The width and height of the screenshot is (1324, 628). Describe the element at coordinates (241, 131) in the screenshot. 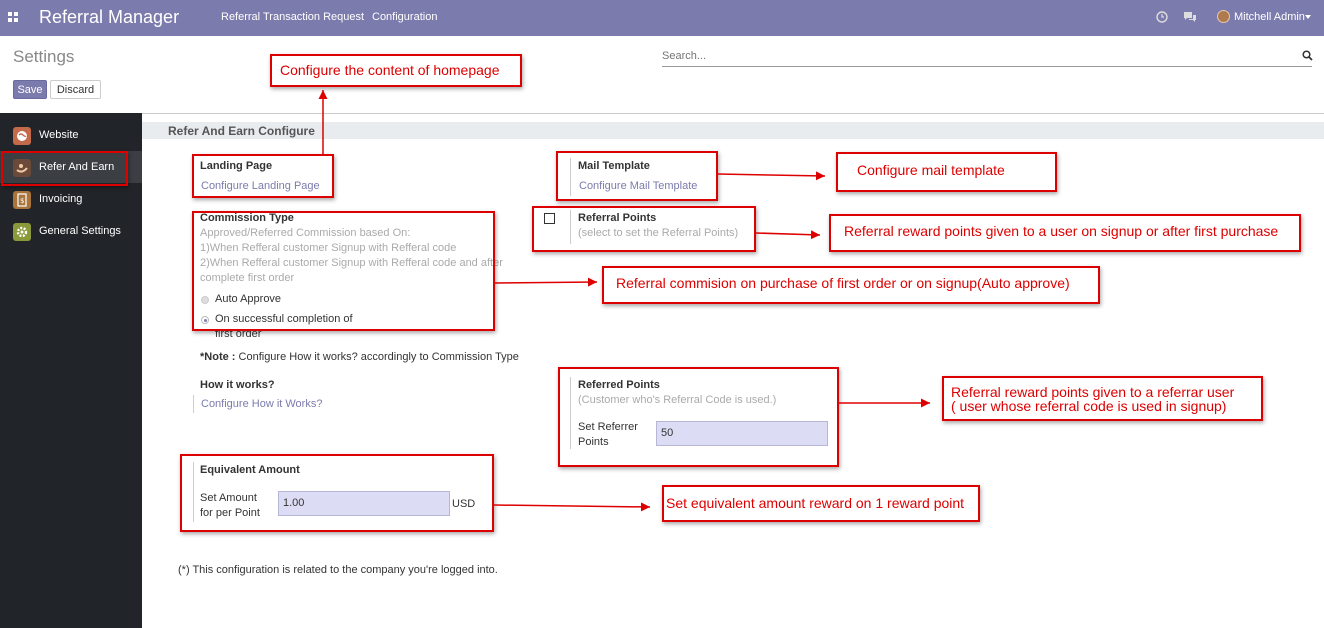

I see `section-title: Refer And Earn Configure` at that location.